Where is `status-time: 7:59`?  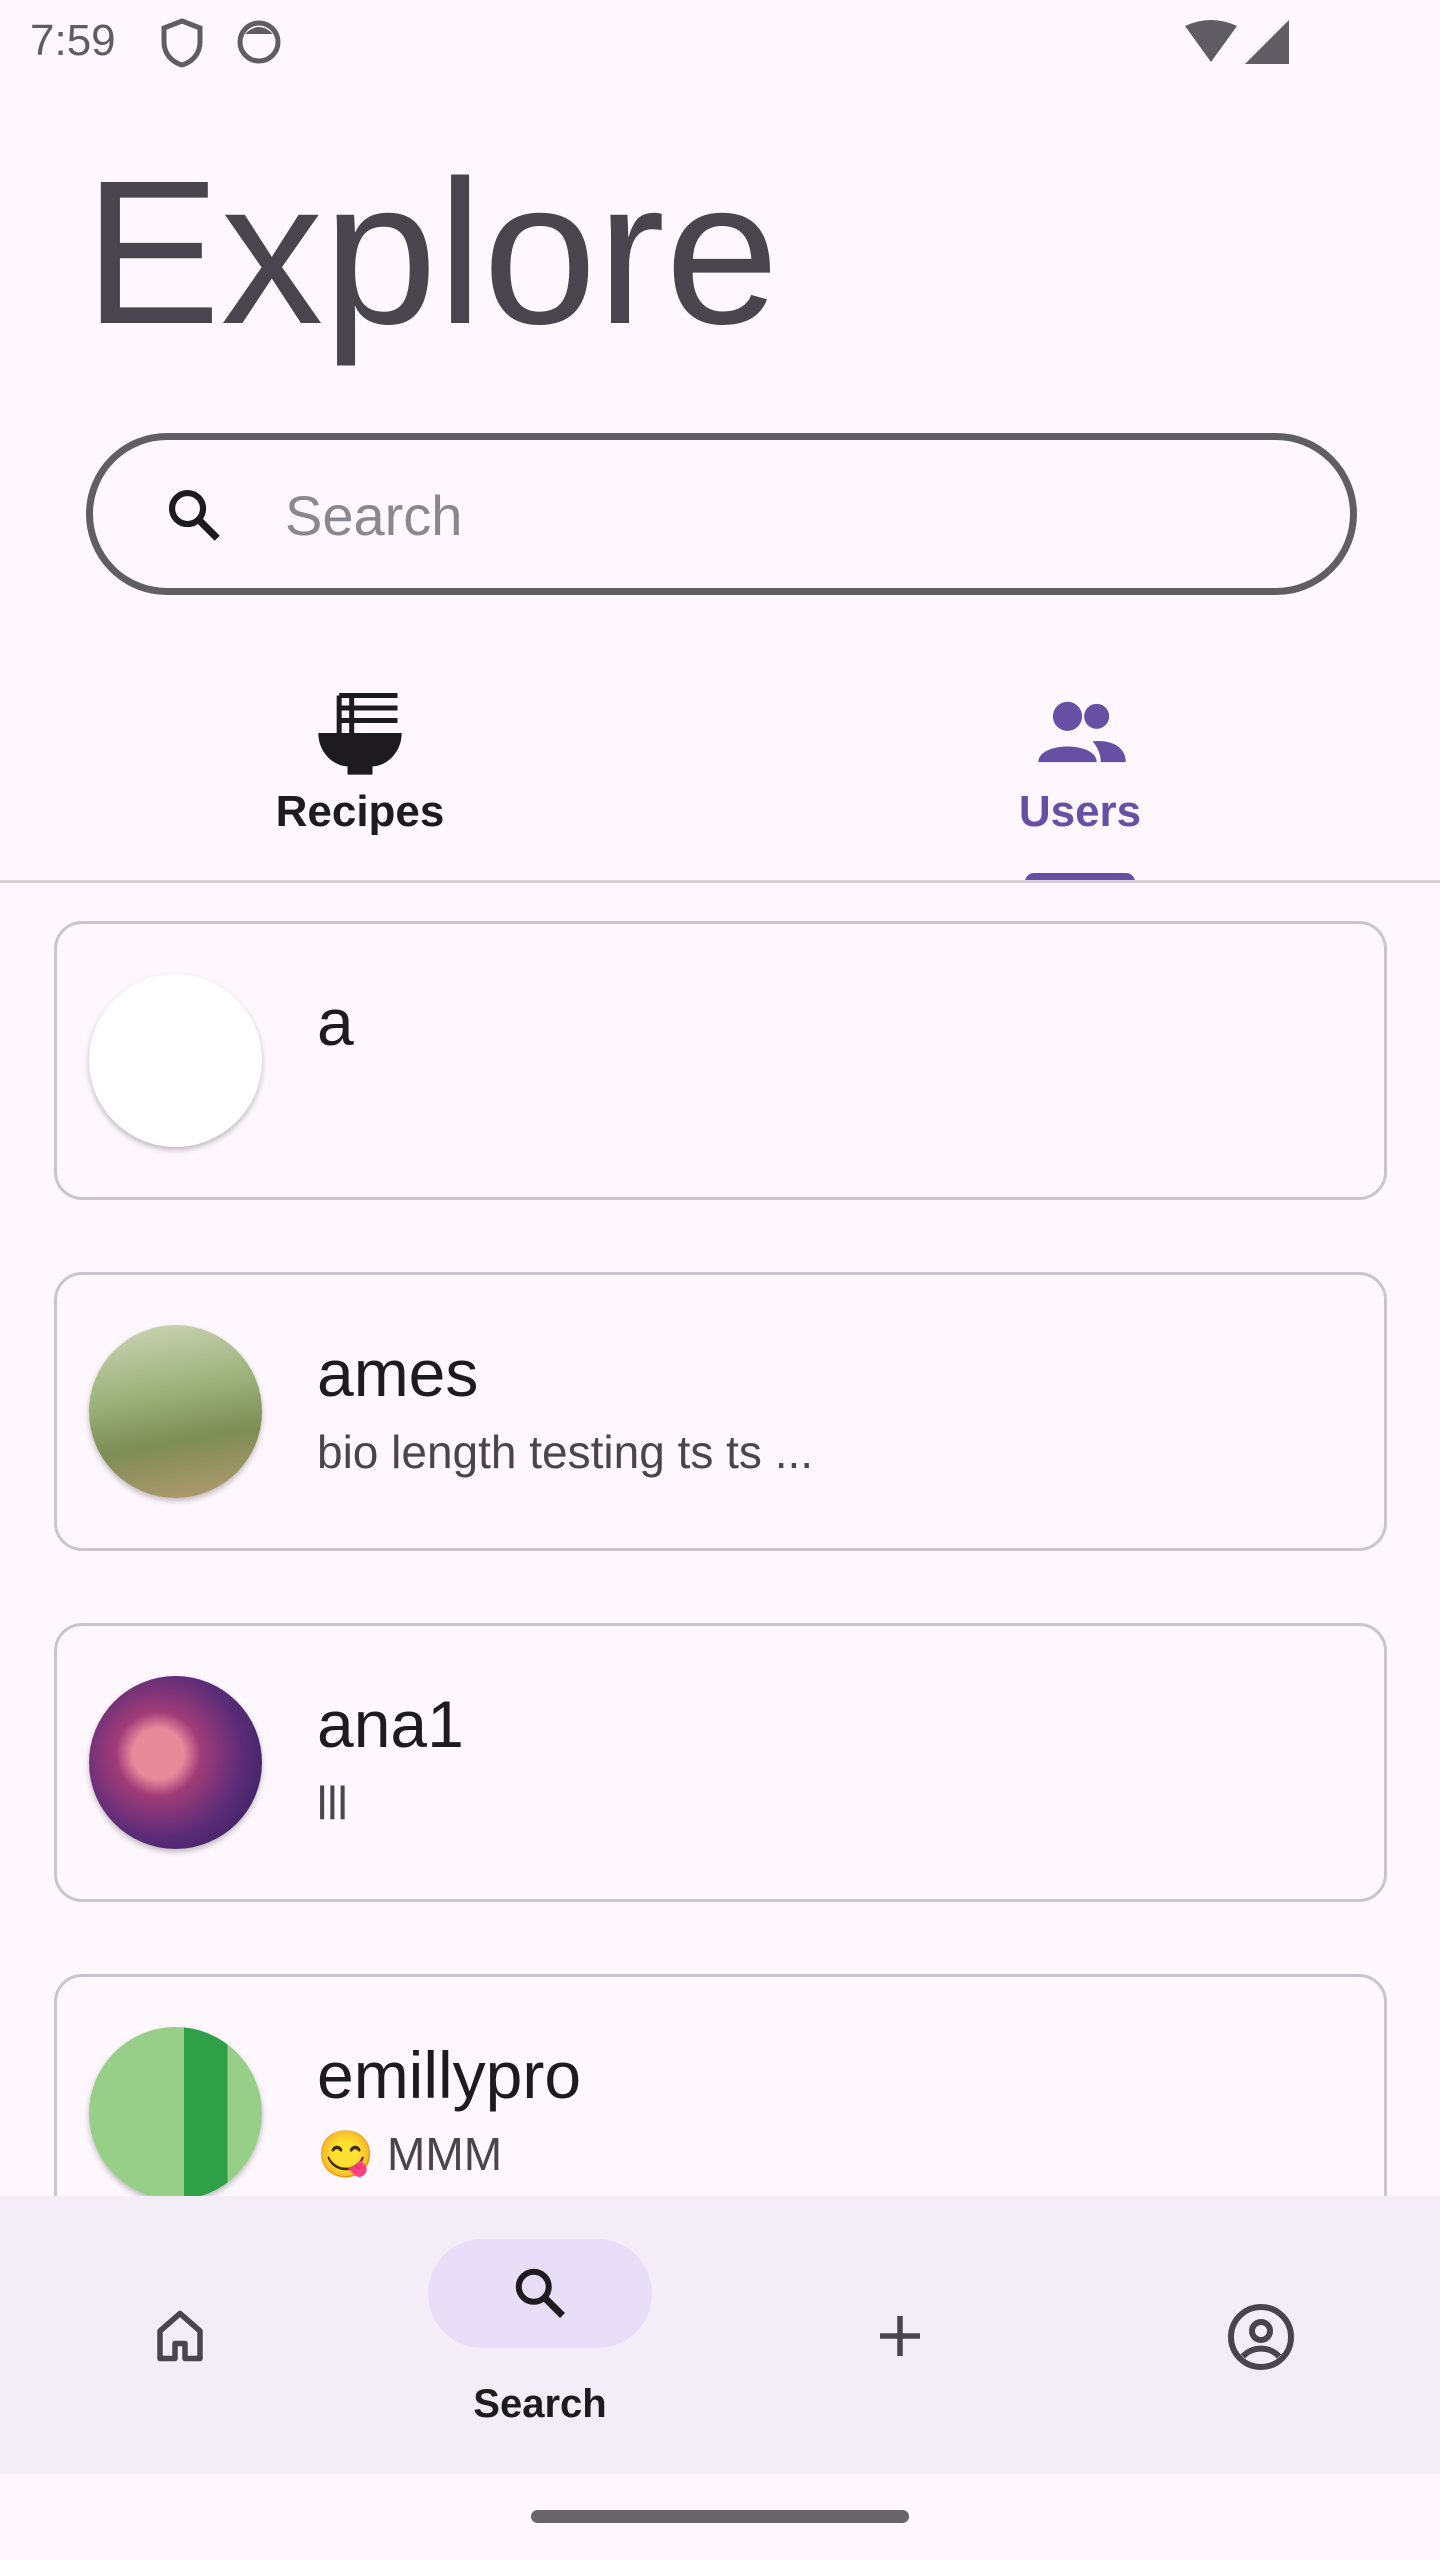
status-time: 7:59 is located at coordinates (73, 40).